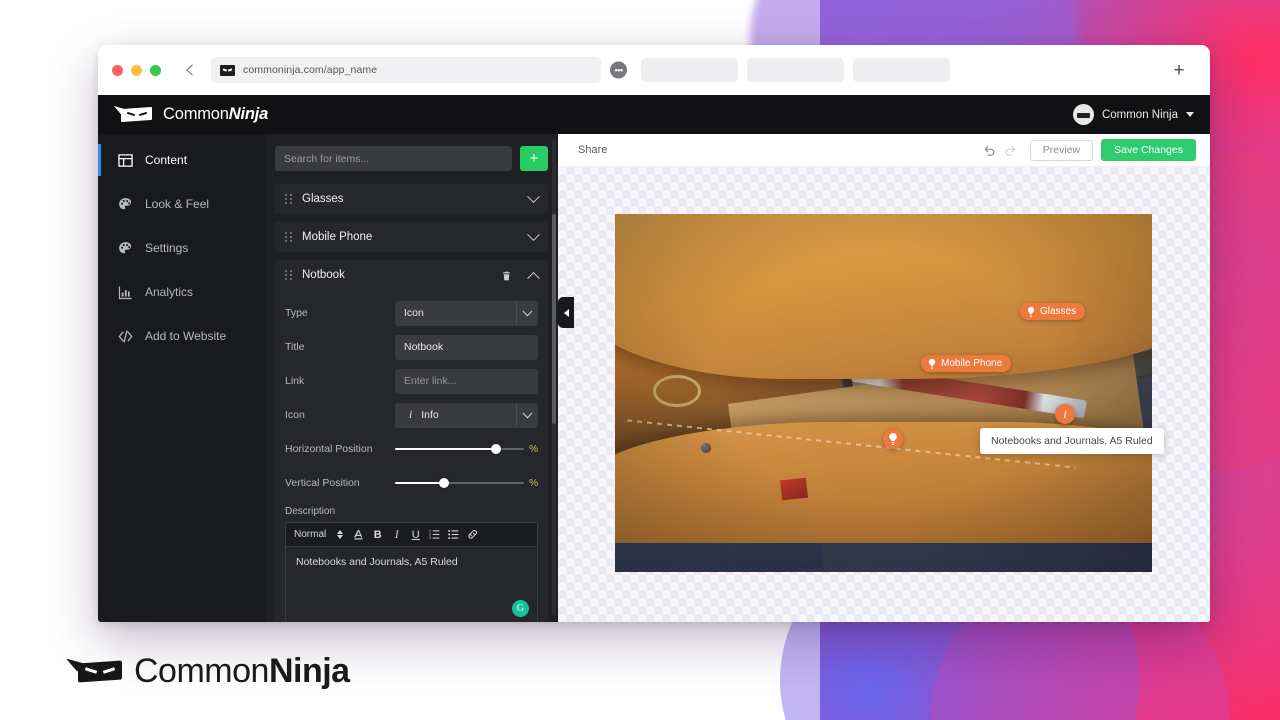 This screenshot has width=1280, height=720. I want to click on item-header-glasses: Glasses, so click(411, 199).